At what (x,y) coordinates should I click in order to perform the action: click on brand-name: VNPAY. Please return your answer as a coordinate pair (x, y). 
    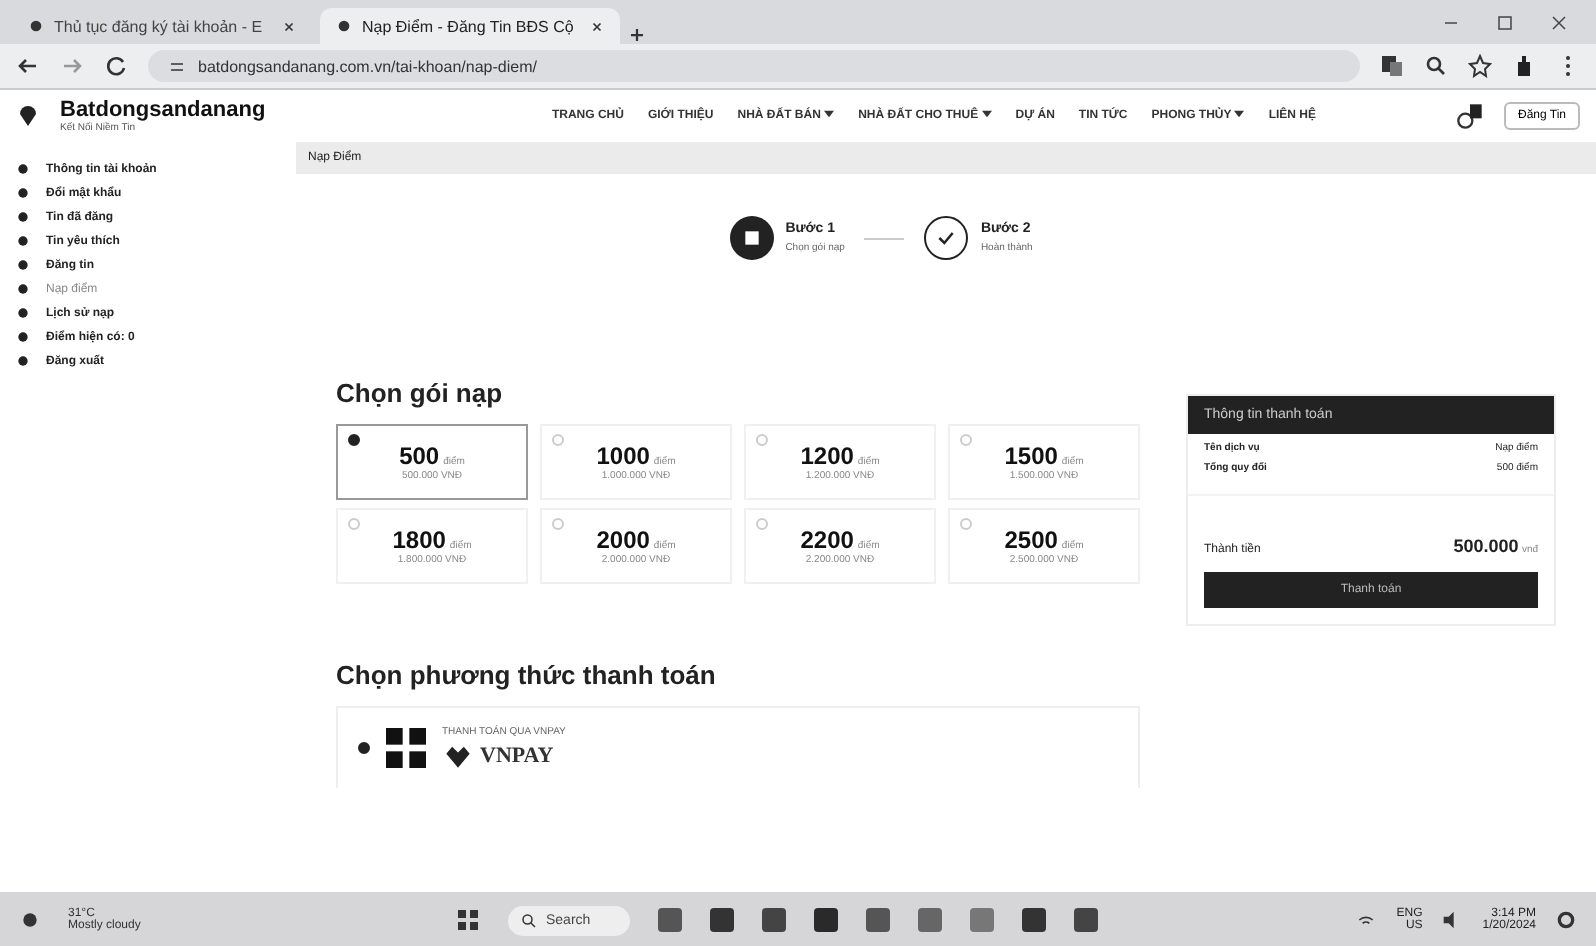
    Looking at the image, I should click on (517, 756).